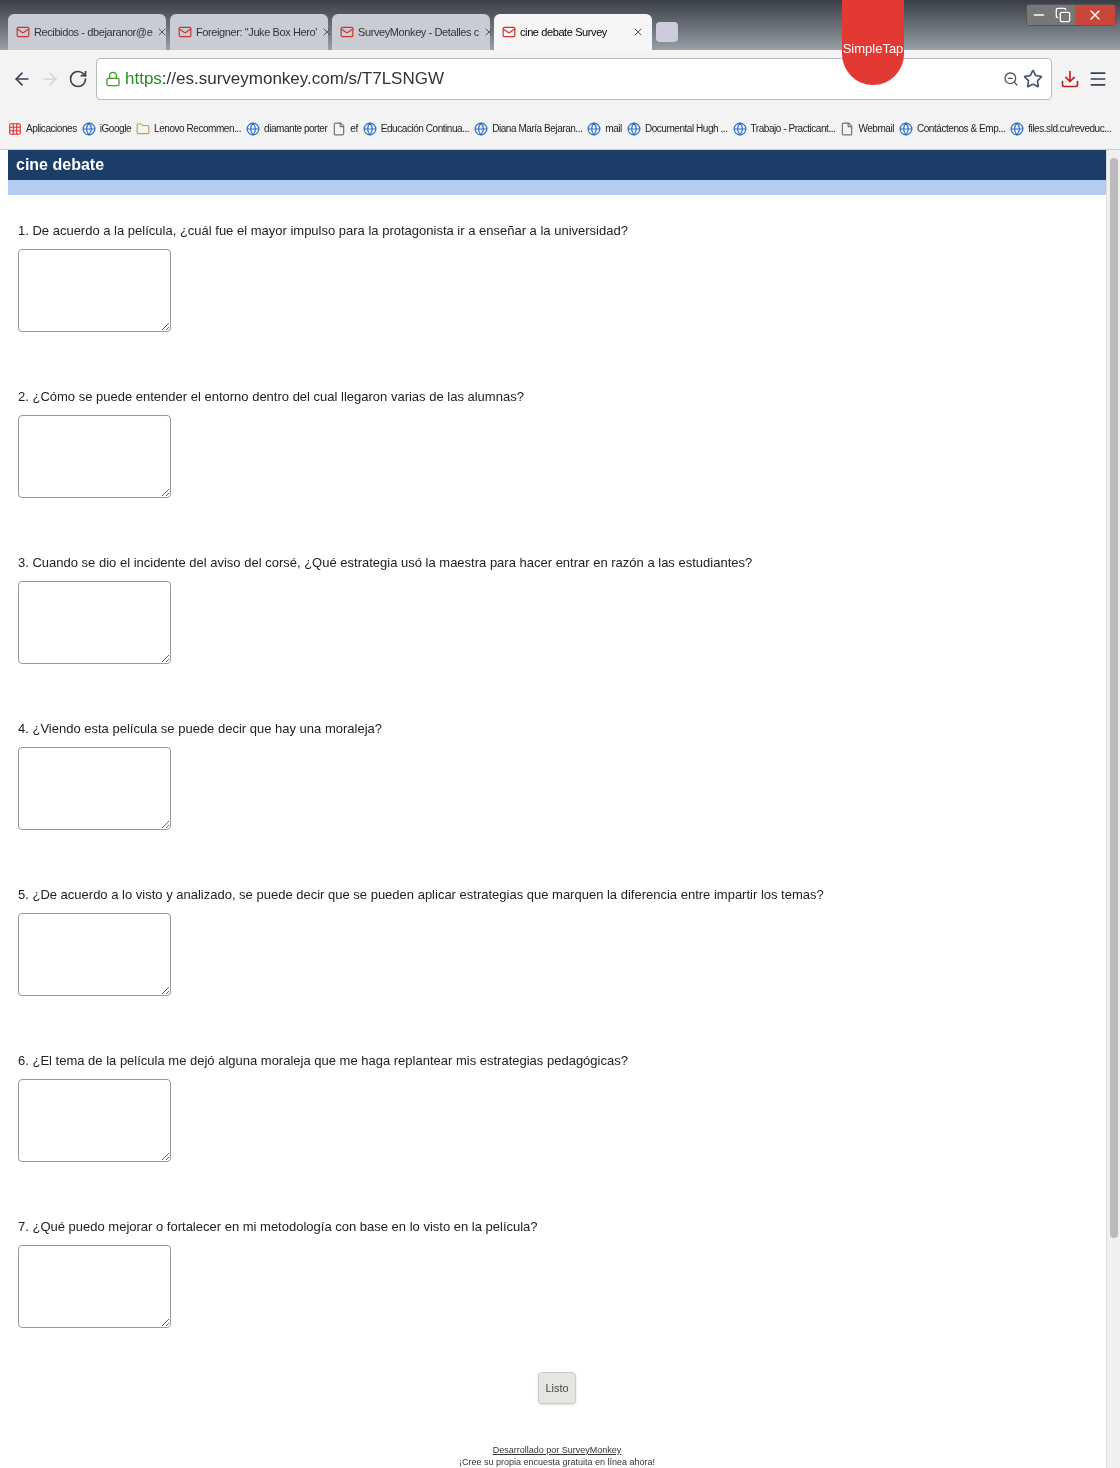 This screenshot has width=1120, height=1468. Describe the element at coordinates (296, 128) in the screenshot. I see `bookmark-link: diamante porter` at that location.